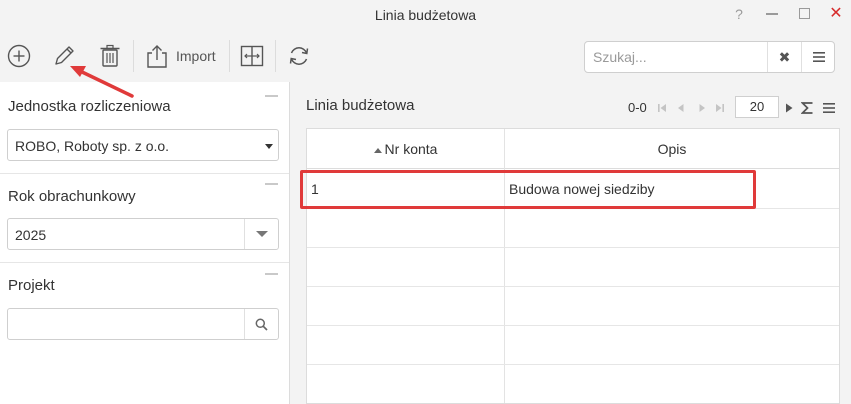  Describe the element at coordinates (739, 14) in the screenshot. I see `help-button: ?` at that location.